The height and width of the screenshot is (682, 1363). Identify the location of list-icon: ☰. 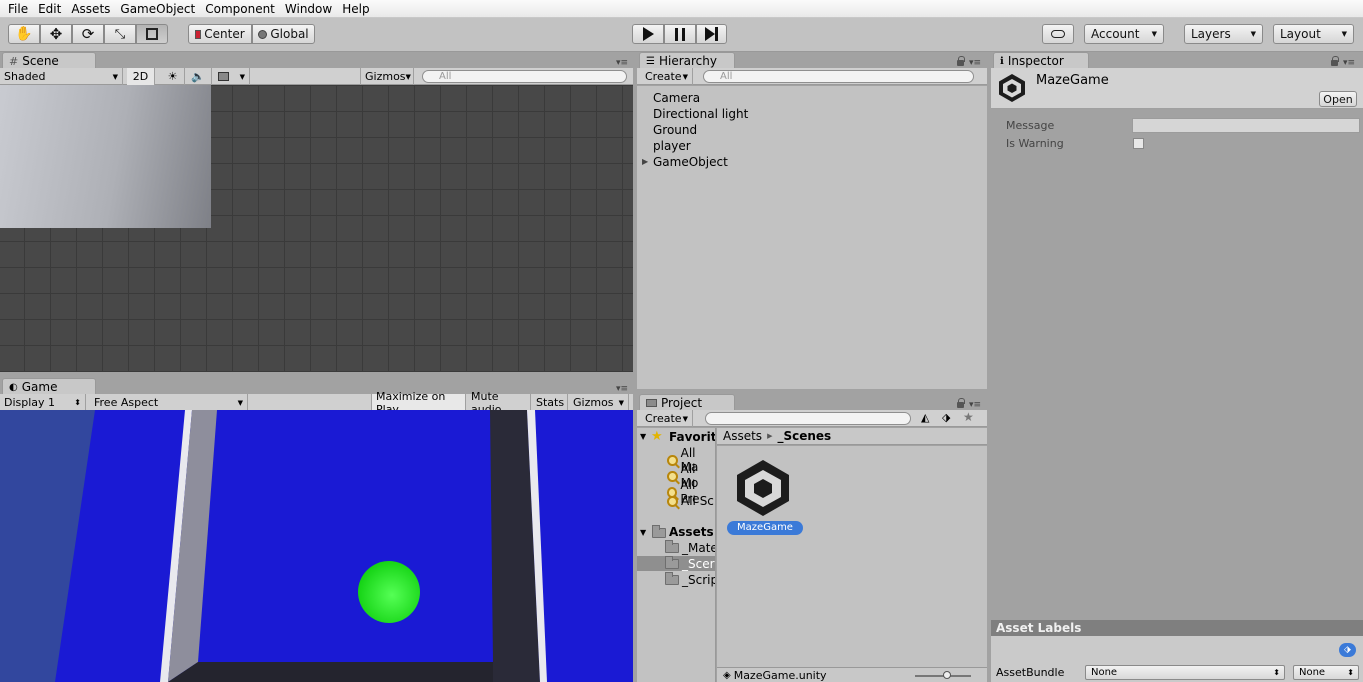
(650, 61).